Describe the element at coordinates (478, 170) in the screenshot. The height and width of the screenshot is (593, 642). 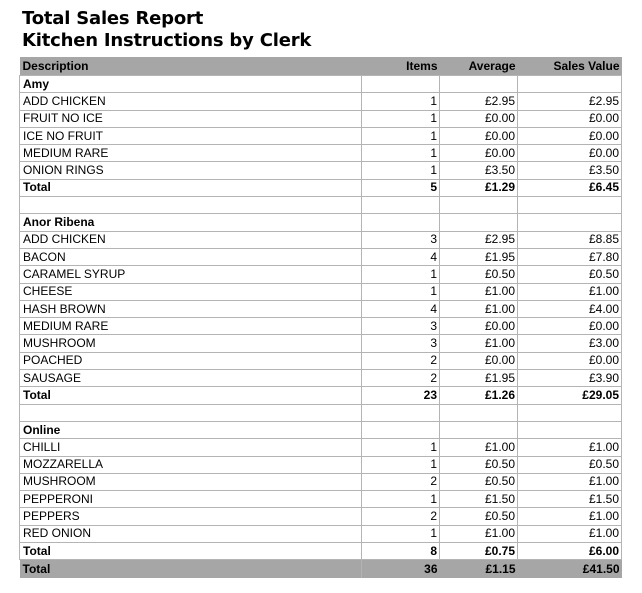
I see `item-average: £3.50` at that location.